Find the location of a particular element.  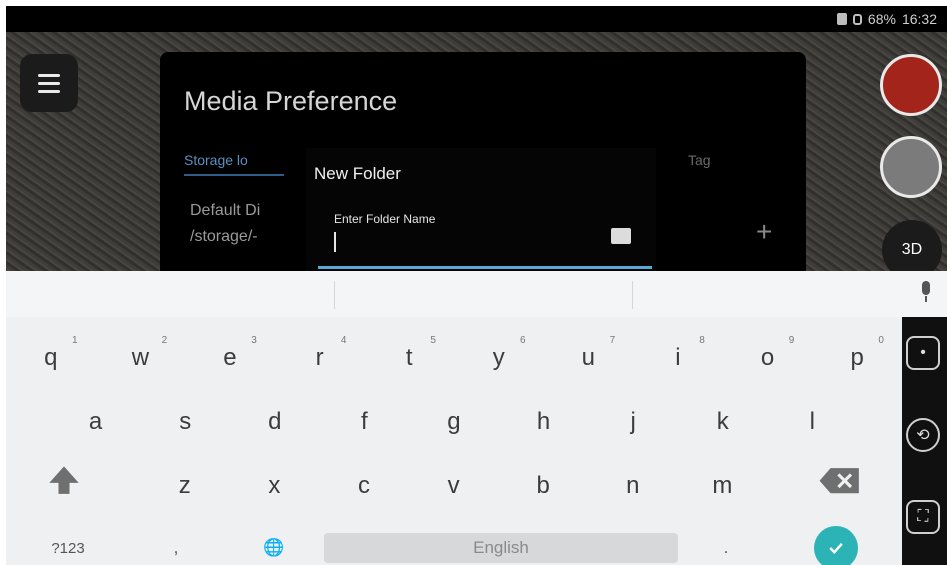

key-g: g is located at coordinates (454, 422).